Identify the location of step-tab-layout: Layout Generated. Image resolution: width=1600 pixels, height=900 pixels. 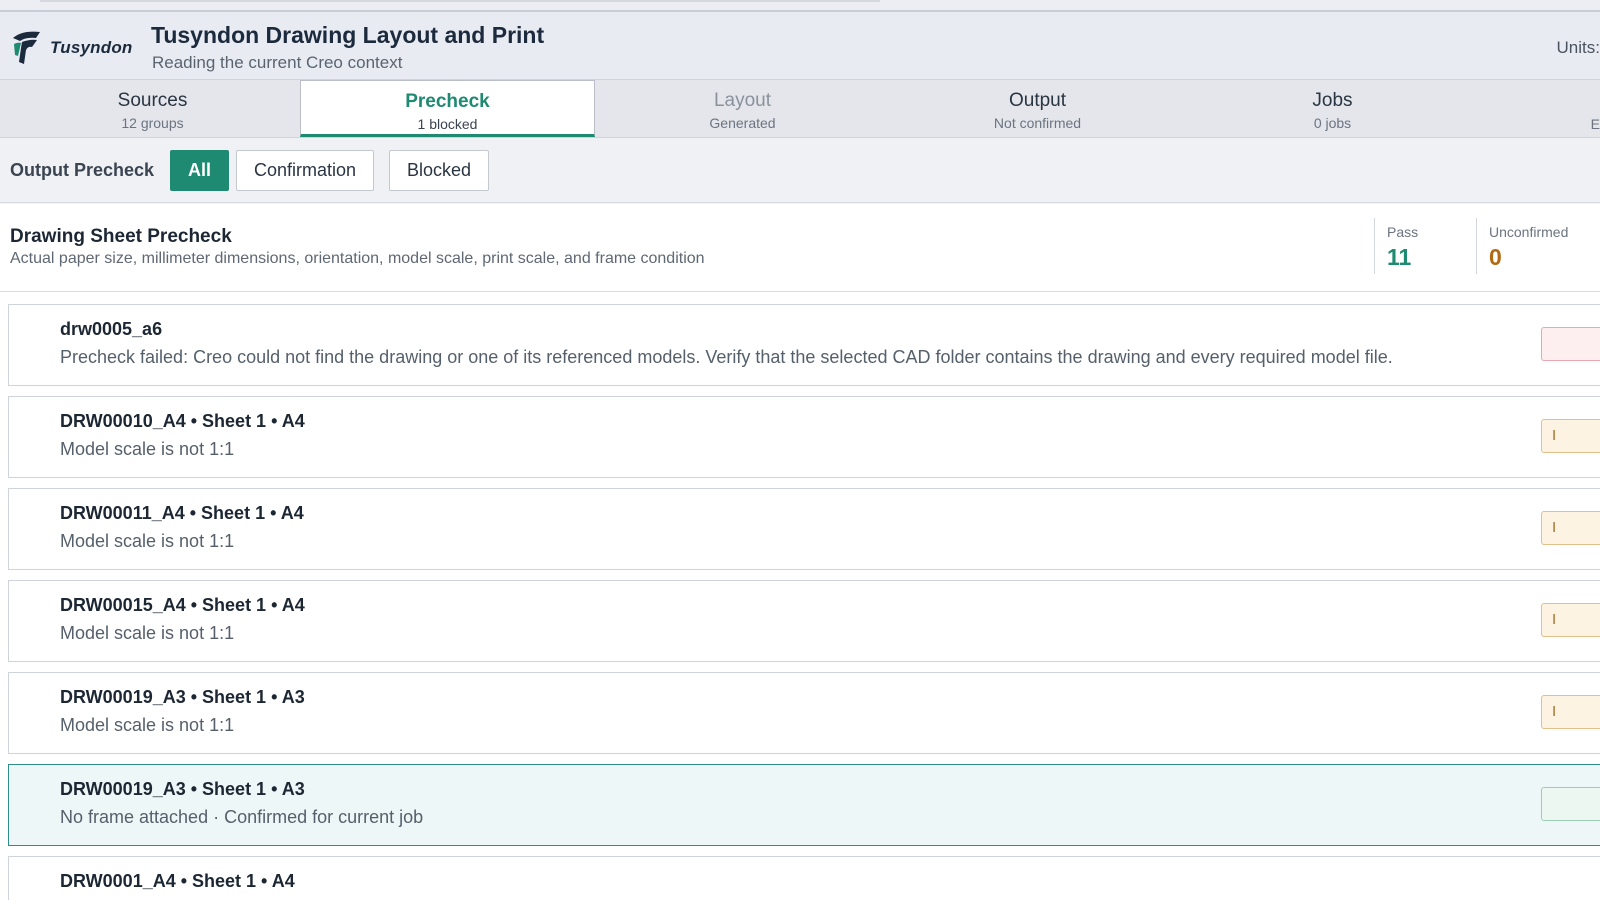
(742, 108).